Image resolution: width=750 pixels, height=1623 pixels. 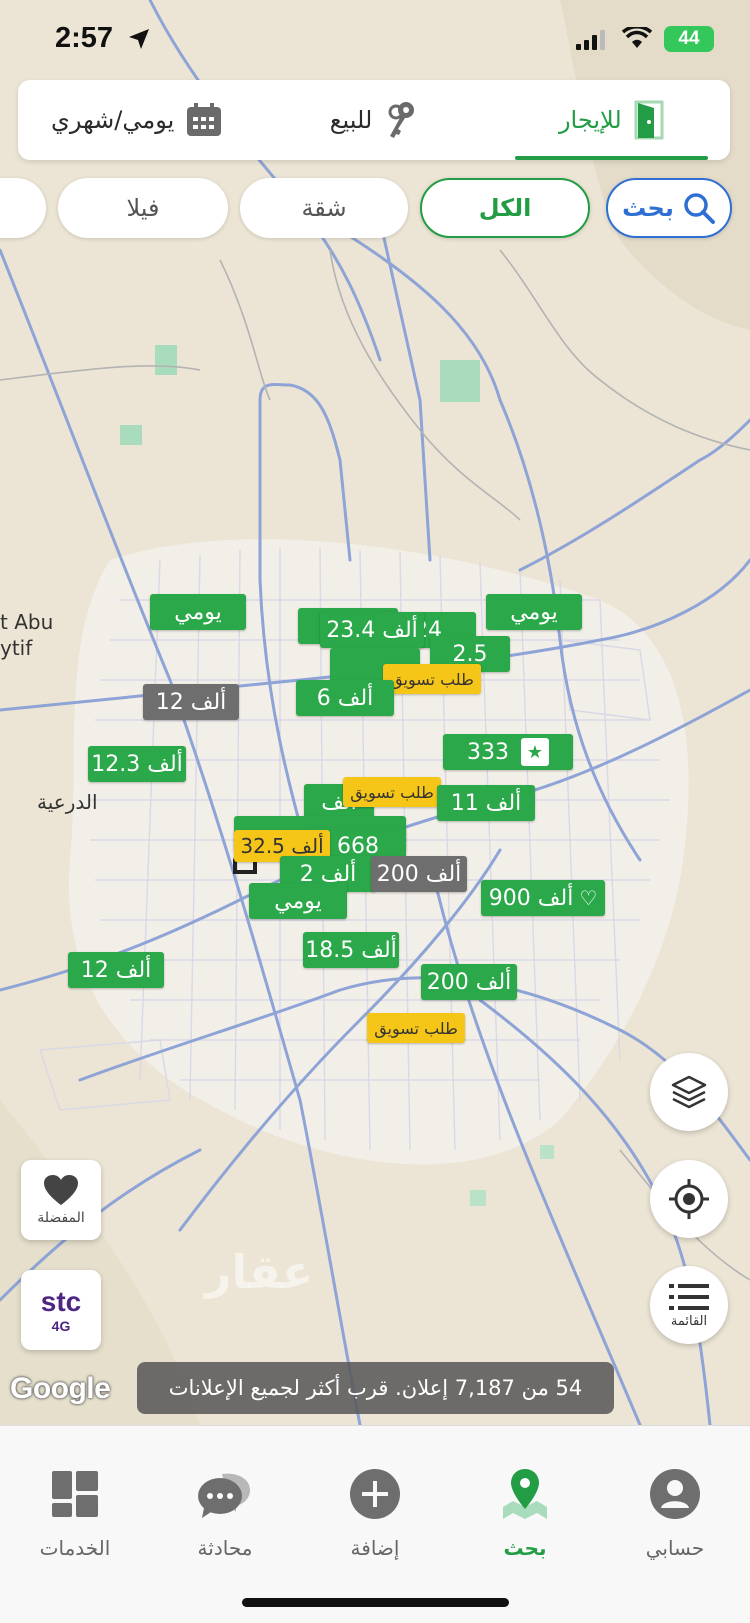 I want to click on door-icon, so click(x=649, y=120).